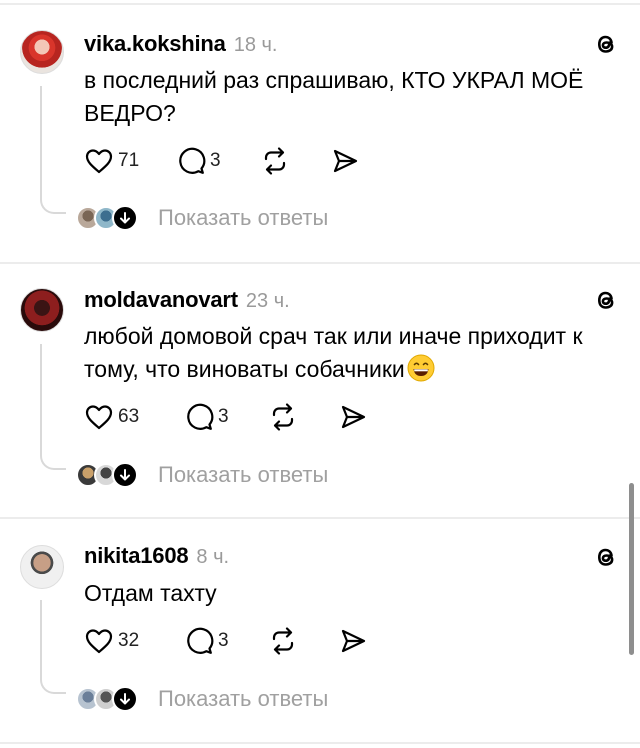 This screenshot has height=748, width=640. I want to click on username: vika.kokshina, so click(155, 44).